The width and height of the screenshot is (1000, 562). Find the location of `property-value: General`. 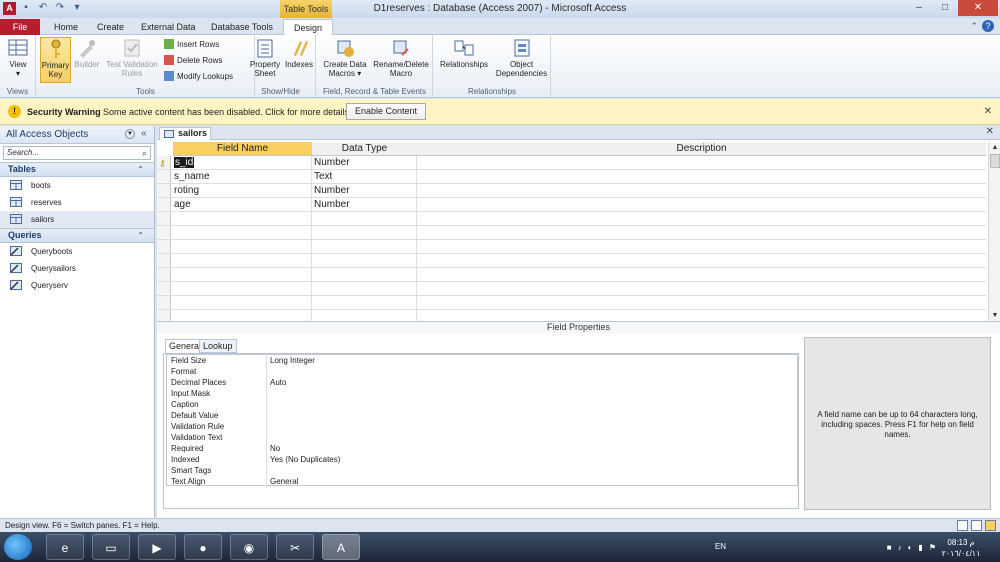

property-value: General is located at coordinates (284, 482).